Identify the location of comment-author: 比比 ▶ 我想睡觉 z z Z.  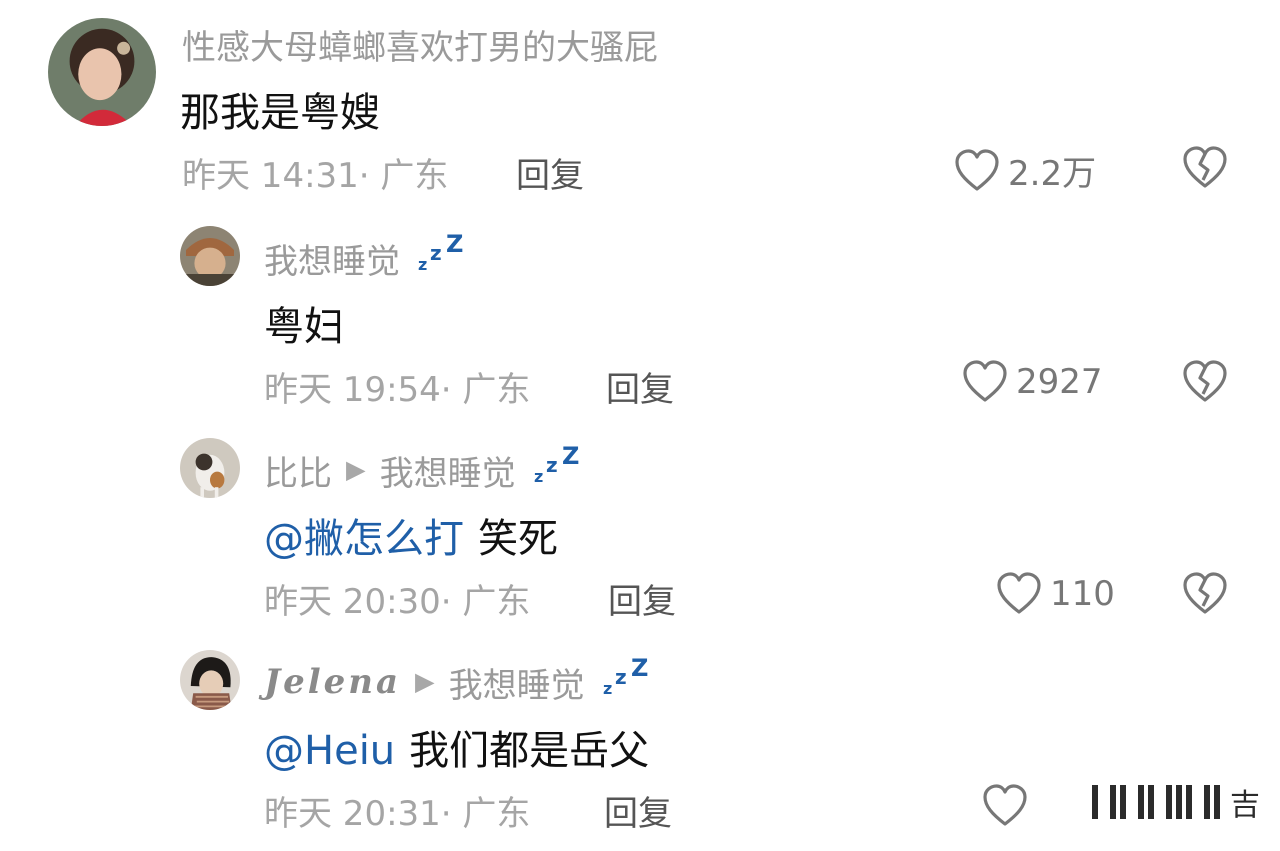
(424, 468).